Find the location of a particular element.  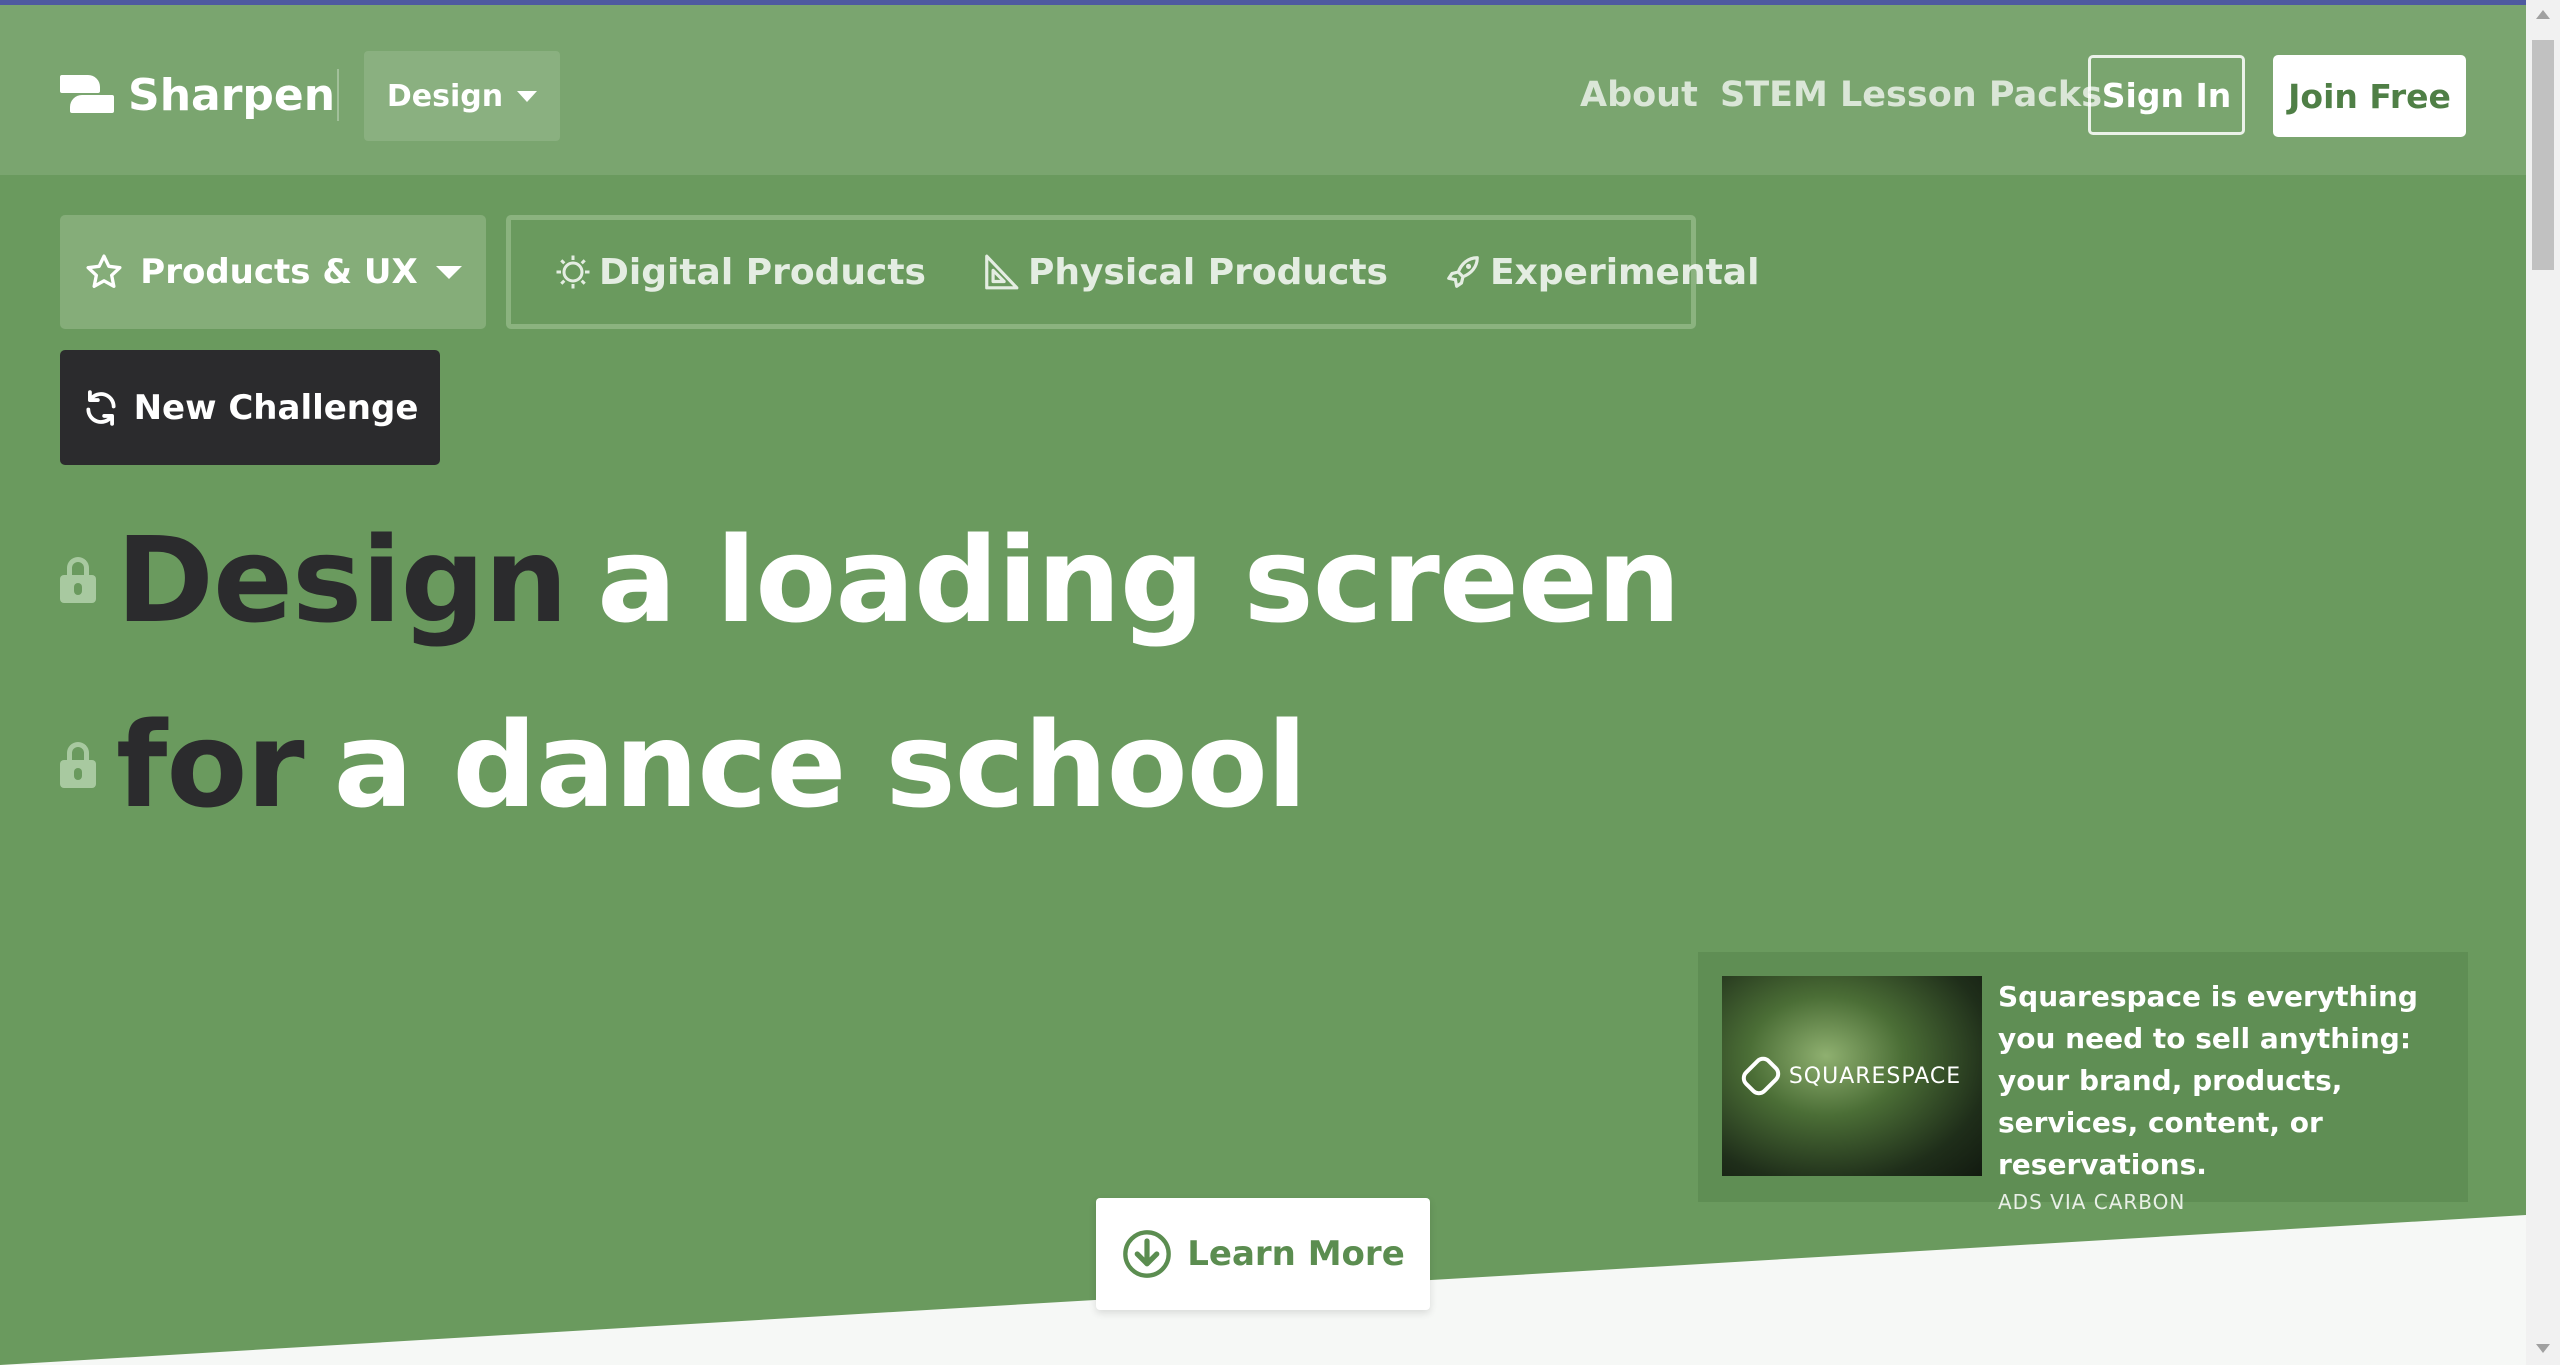

learn-more-label: Learn More is located at coordinates (1296, 1254).